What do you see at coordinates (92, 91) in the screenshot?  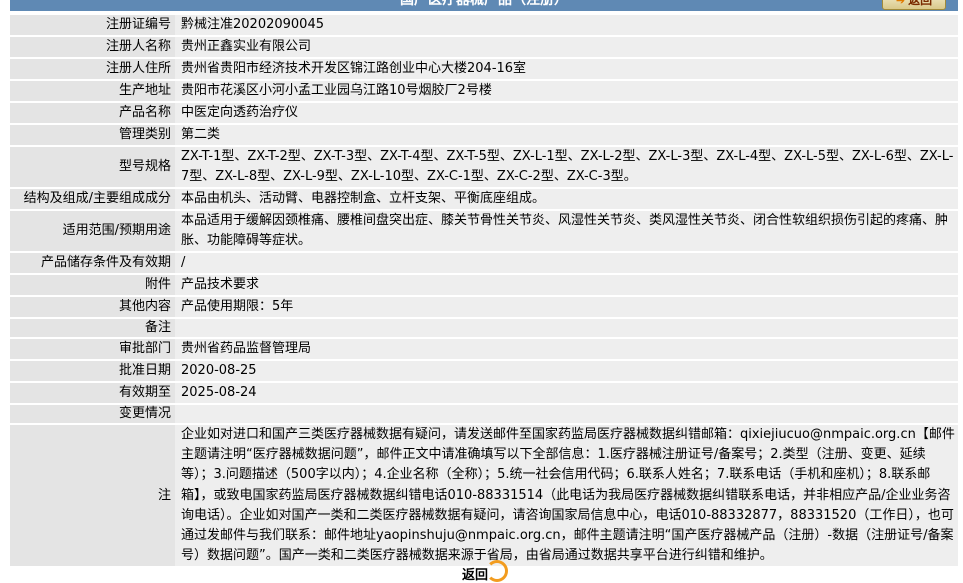 I see `field-label: 生产地址` at bounding box center [92, 91].